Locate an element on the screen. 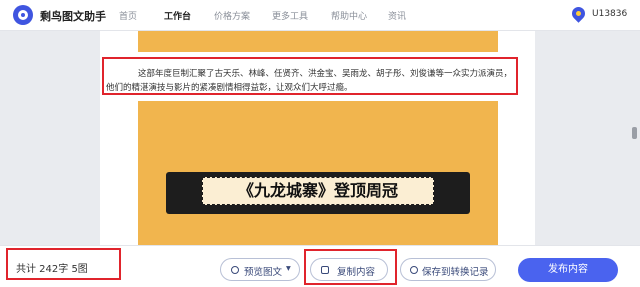 The width and height of the screenshot is (640, 287). scroll-thumb is located at coordinates (634, 133).